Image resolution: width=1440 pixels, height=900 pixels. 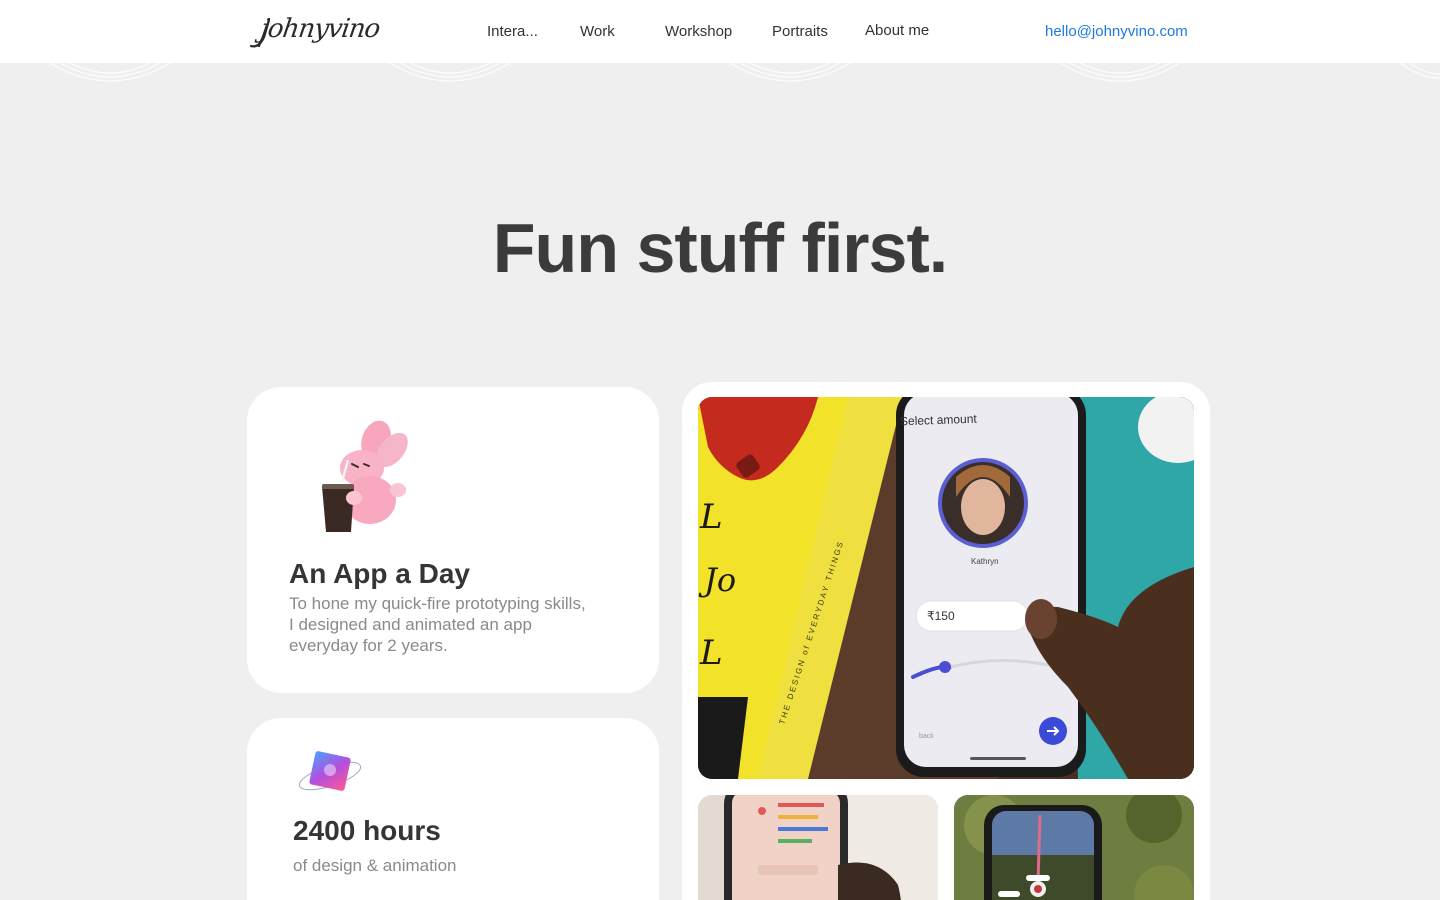 What do you see at coordinates (711, 517) in the screenshot?
I see `video-book-letter-1: L` at bounding box center [711, 517].